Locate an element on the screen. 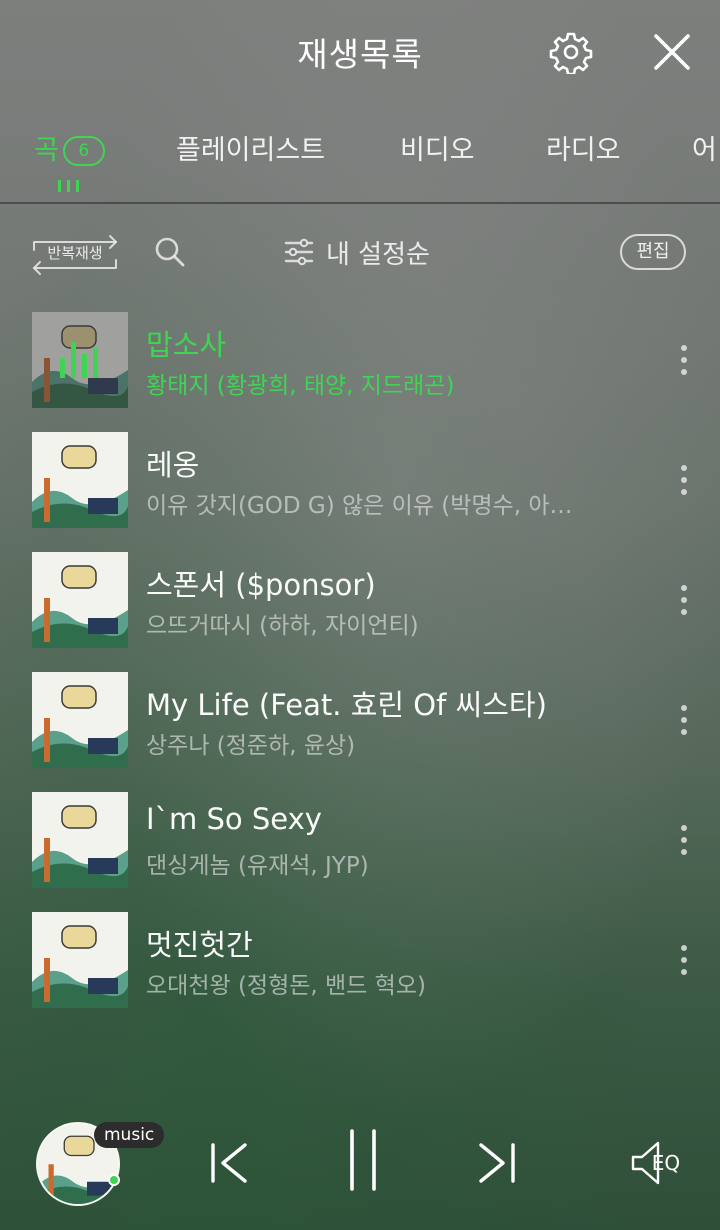 The image size is (720, 1230). pause-button is located at coordinates (363, 1160).